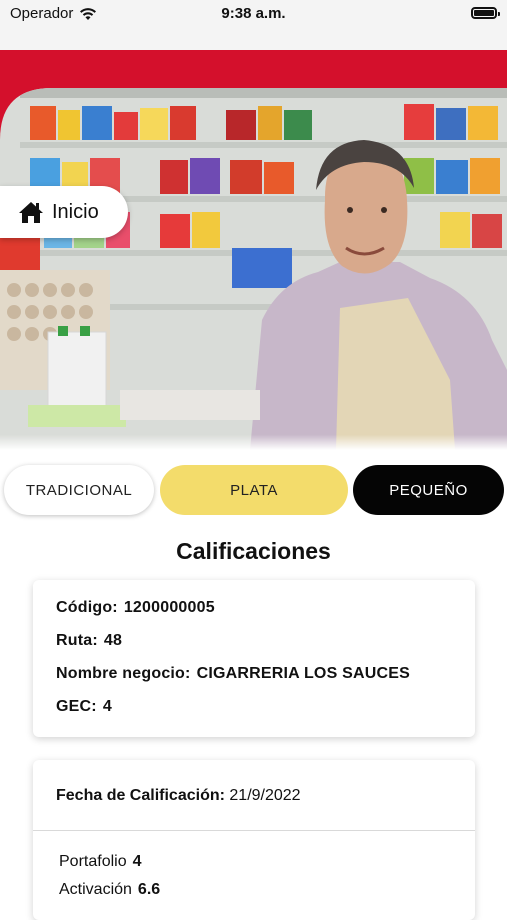 This screenshot has height=920, width=507. I want to click on home-icon, so click(31, 212).